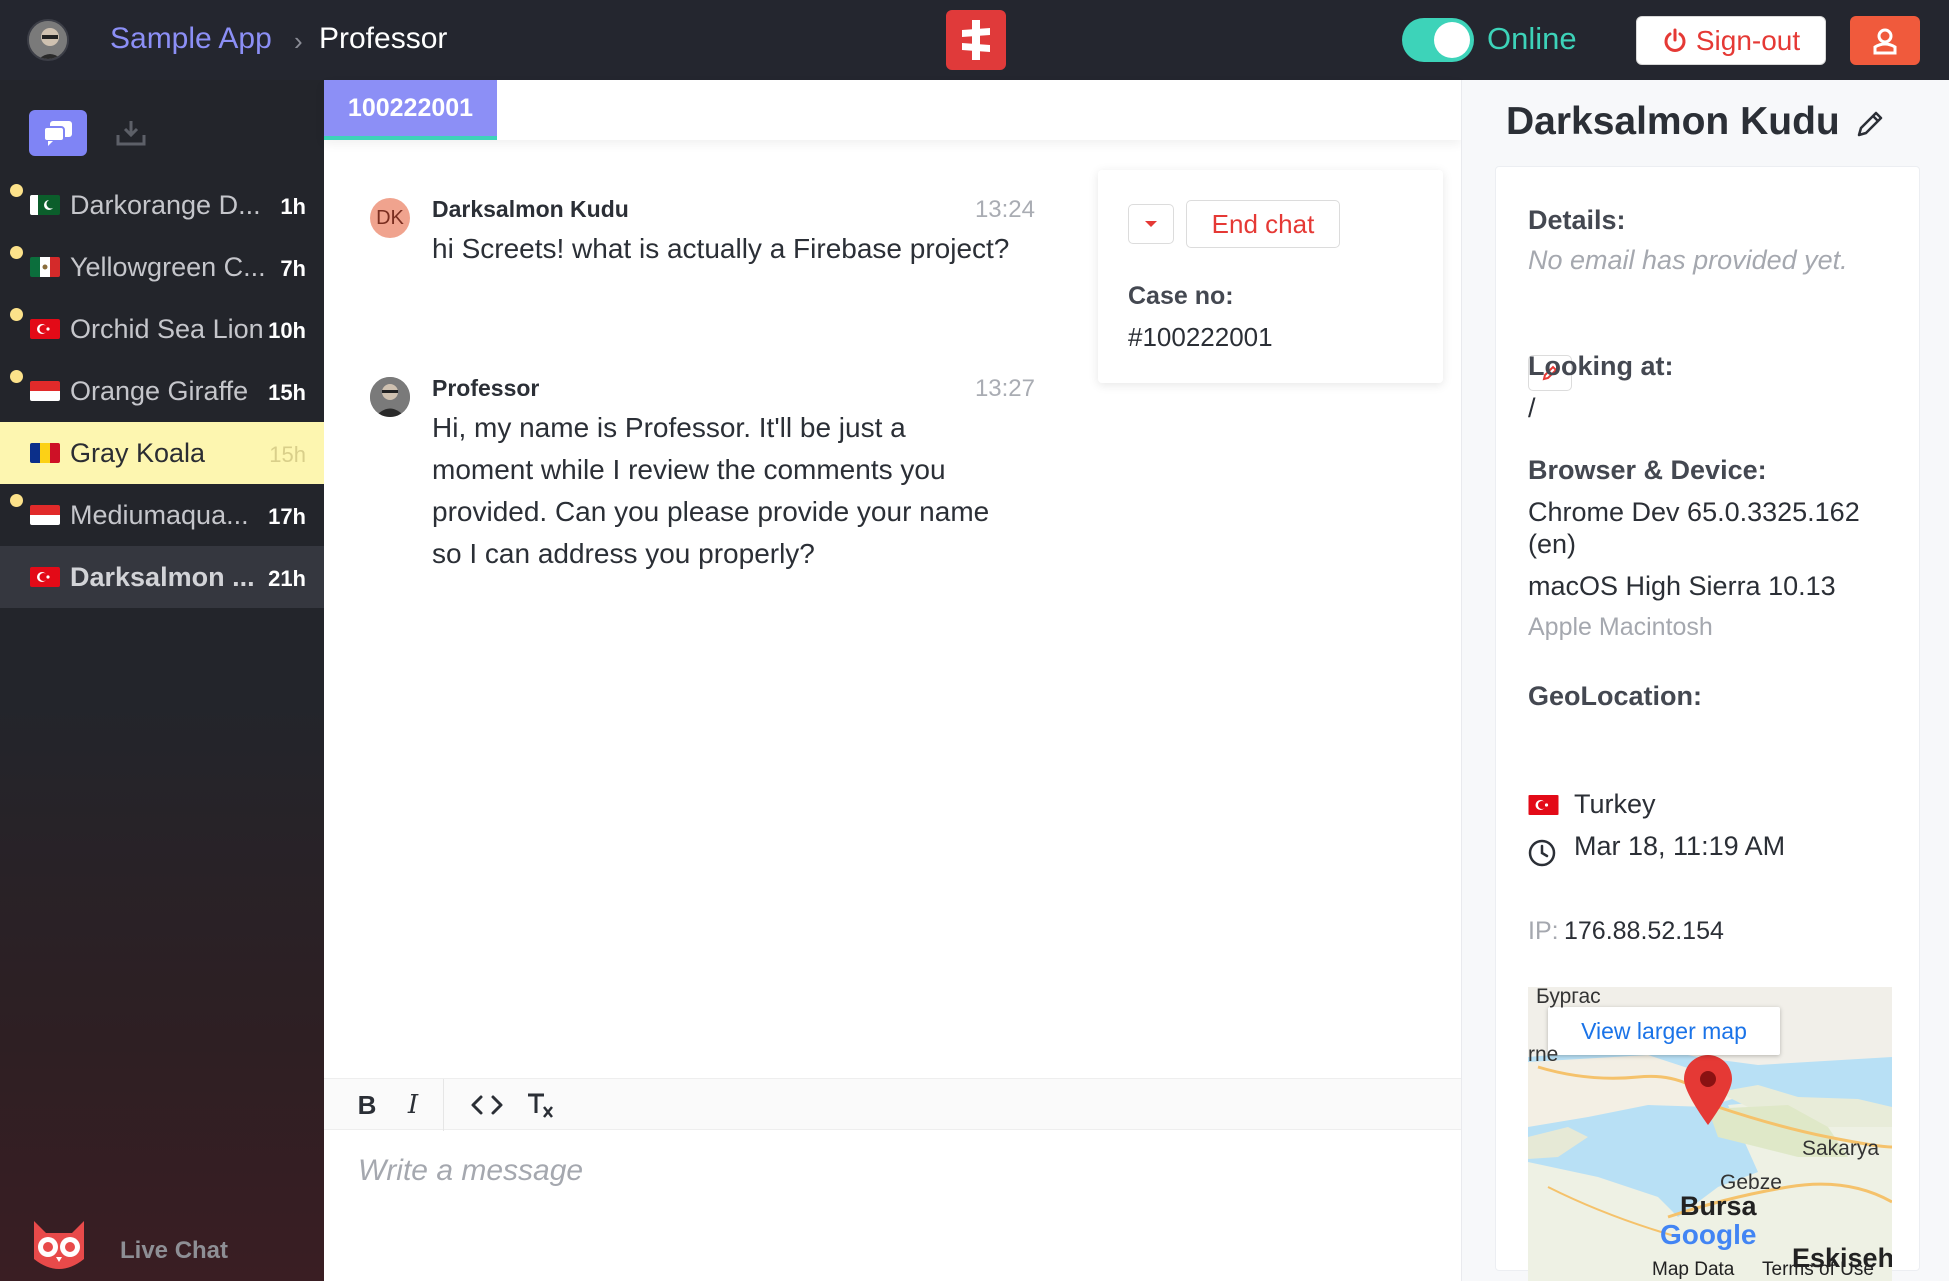 This screenshot has width=1949, height=1281. I want to click on geolocation-label: GeoLocation:, so click(1615, 696).